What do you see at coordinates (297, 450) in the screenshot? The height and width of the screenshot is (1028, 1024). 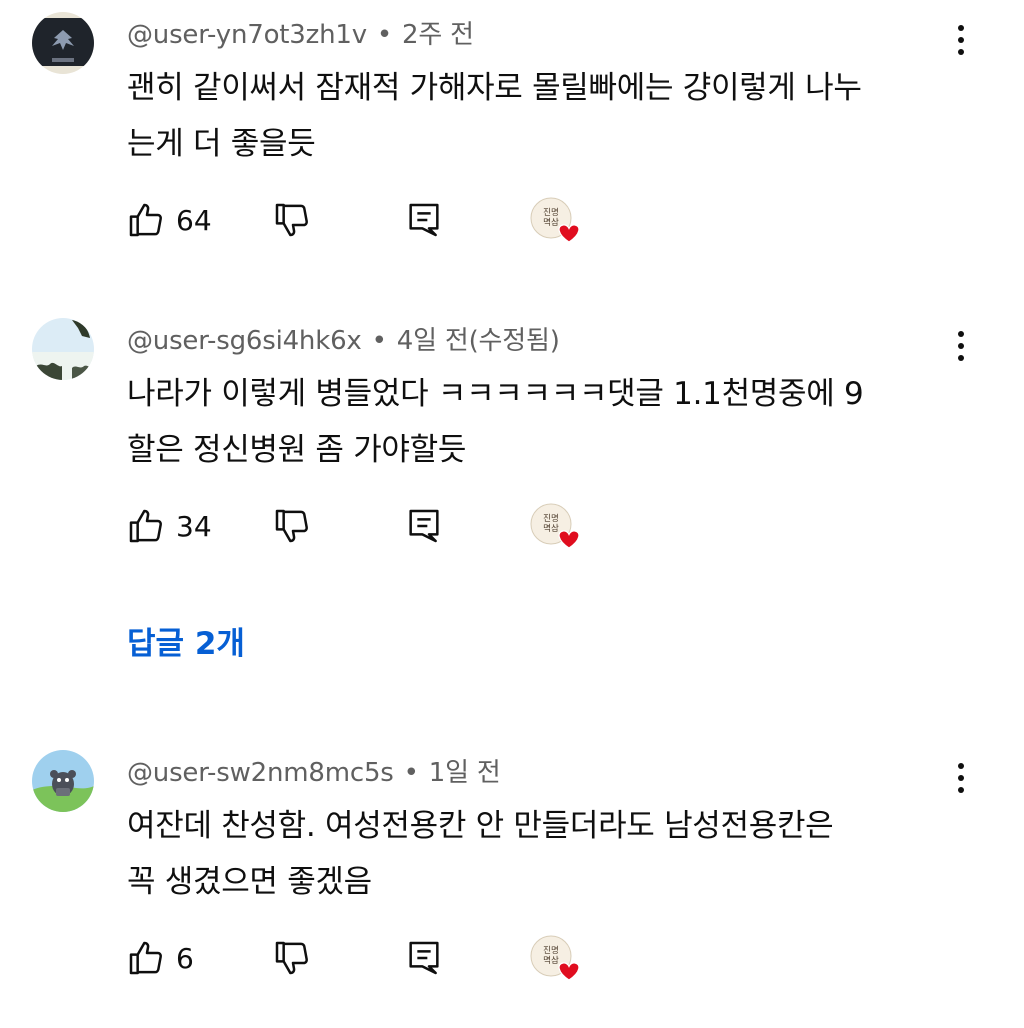 I see `comment-text-line: 할은 정신병원 좀 가야할듯` at bounding box center [297, 450].